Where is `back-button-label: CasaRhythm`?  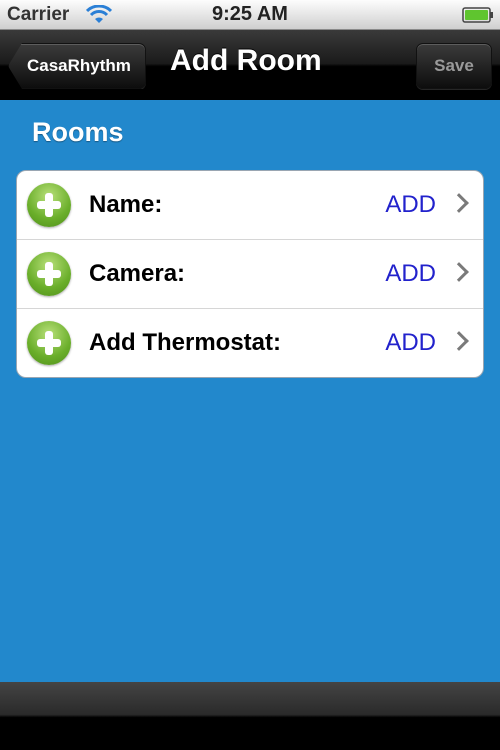
back-button-label: CasaRhythm is located at coordinates (79, 65).